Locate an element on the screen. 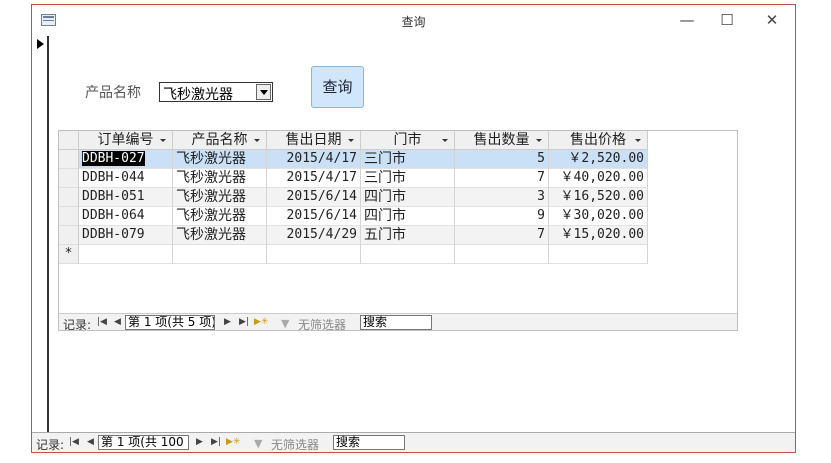 The width and height of the screenshot is (831, 463). new-record-row: * is located at coordinates (398, 254).